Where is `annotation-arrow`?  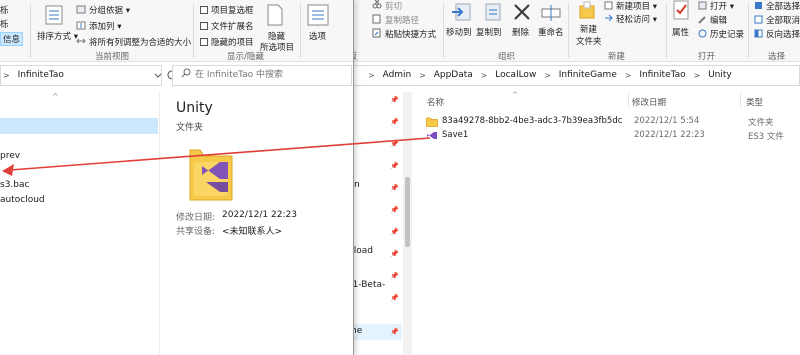 annotation-arrow is located at coordinates (216, 156).